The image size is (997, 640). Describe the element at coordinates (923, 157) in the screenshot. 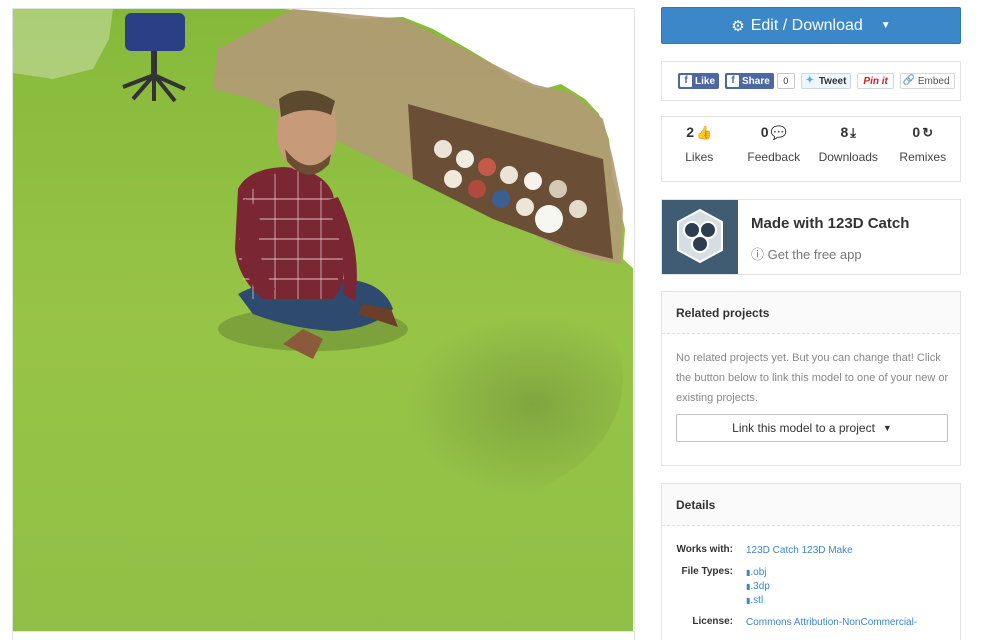

I see `remixes-label: Remixes` at that location.